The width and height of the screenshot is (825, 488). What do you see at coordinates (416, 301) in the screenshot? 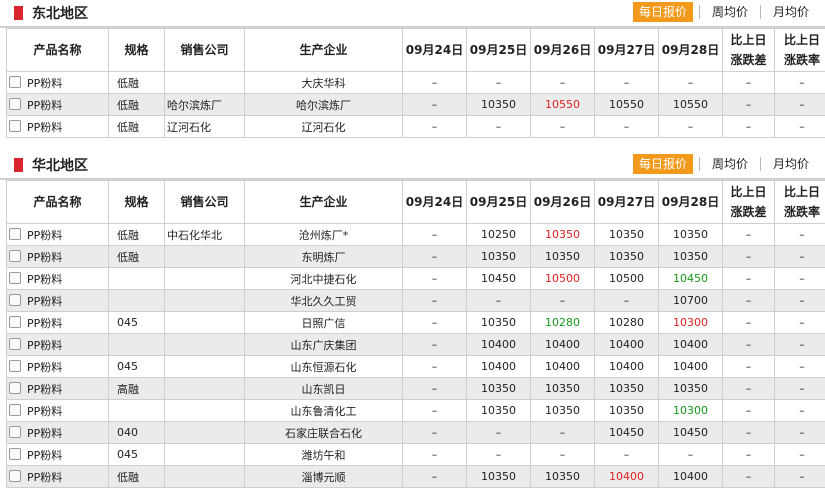
I see `table-row: PP粉料华北久久工贸––––10700––` at bounding box center [416, 301].